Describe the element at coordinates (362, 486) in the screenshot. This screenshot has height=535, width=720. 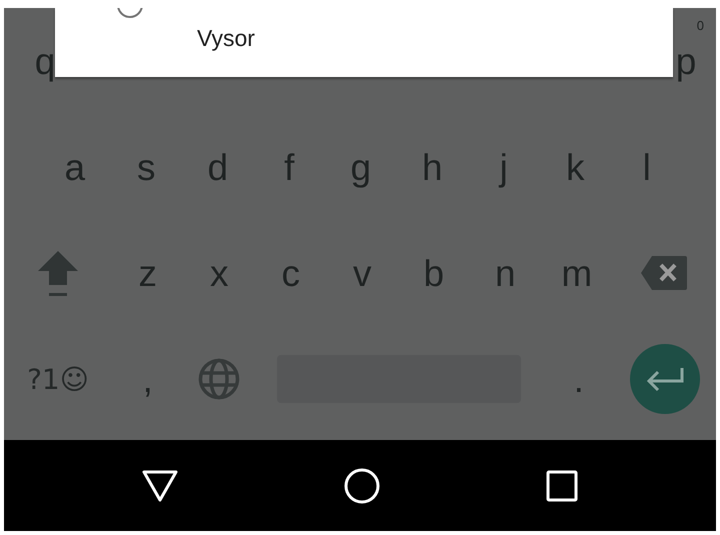
I see `home-icon` at that location.